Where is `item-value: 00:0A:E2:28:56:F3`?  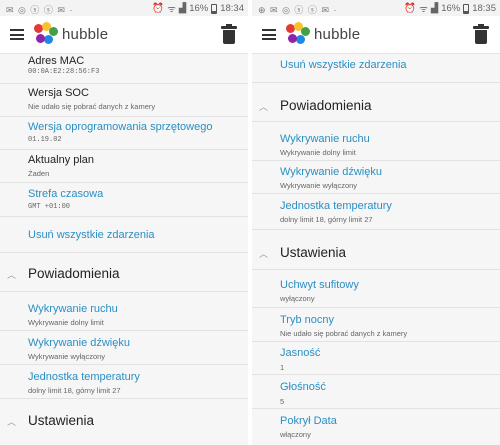 item-value: 00:0A:E2:28:56:F3 is located at coordinates (64, 72).